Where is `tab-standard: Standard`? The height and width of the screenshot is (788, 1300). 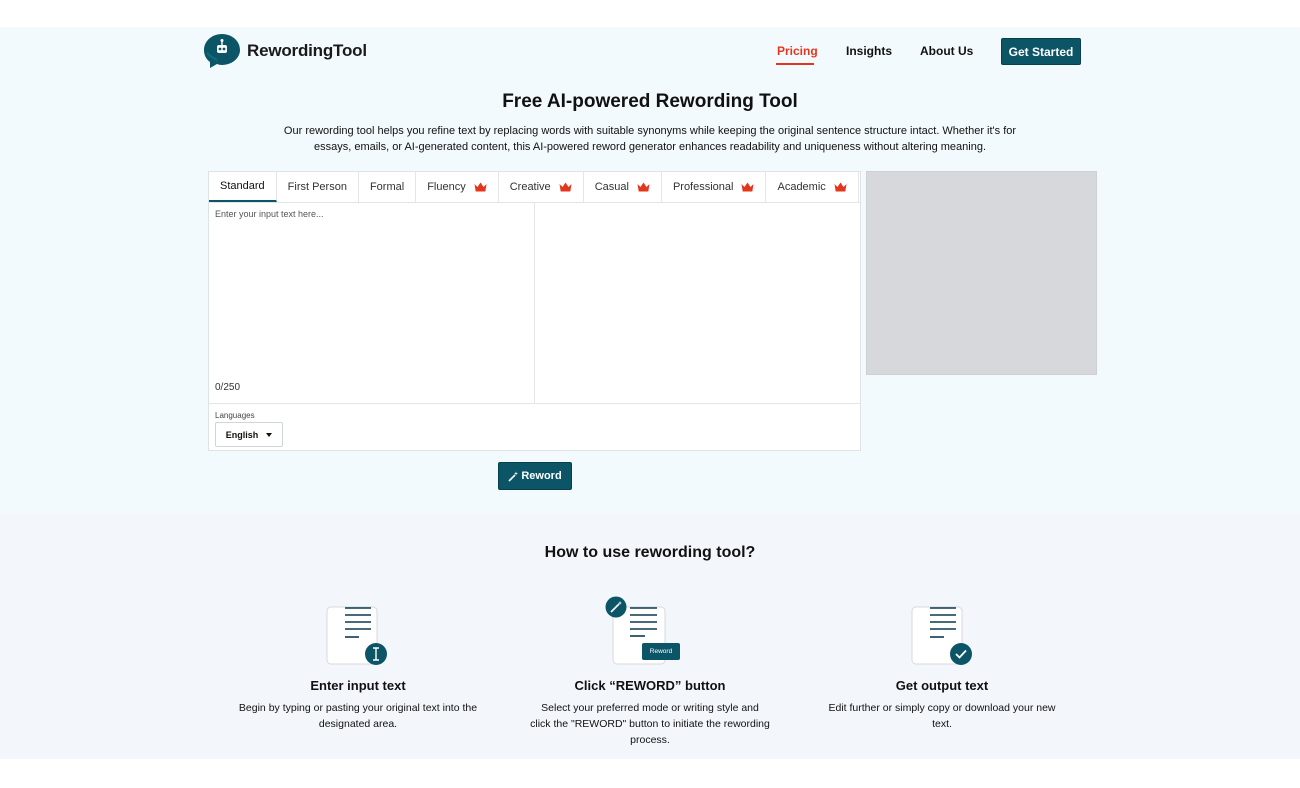
tab-standard: Standard is located at coordinates (243, 187).